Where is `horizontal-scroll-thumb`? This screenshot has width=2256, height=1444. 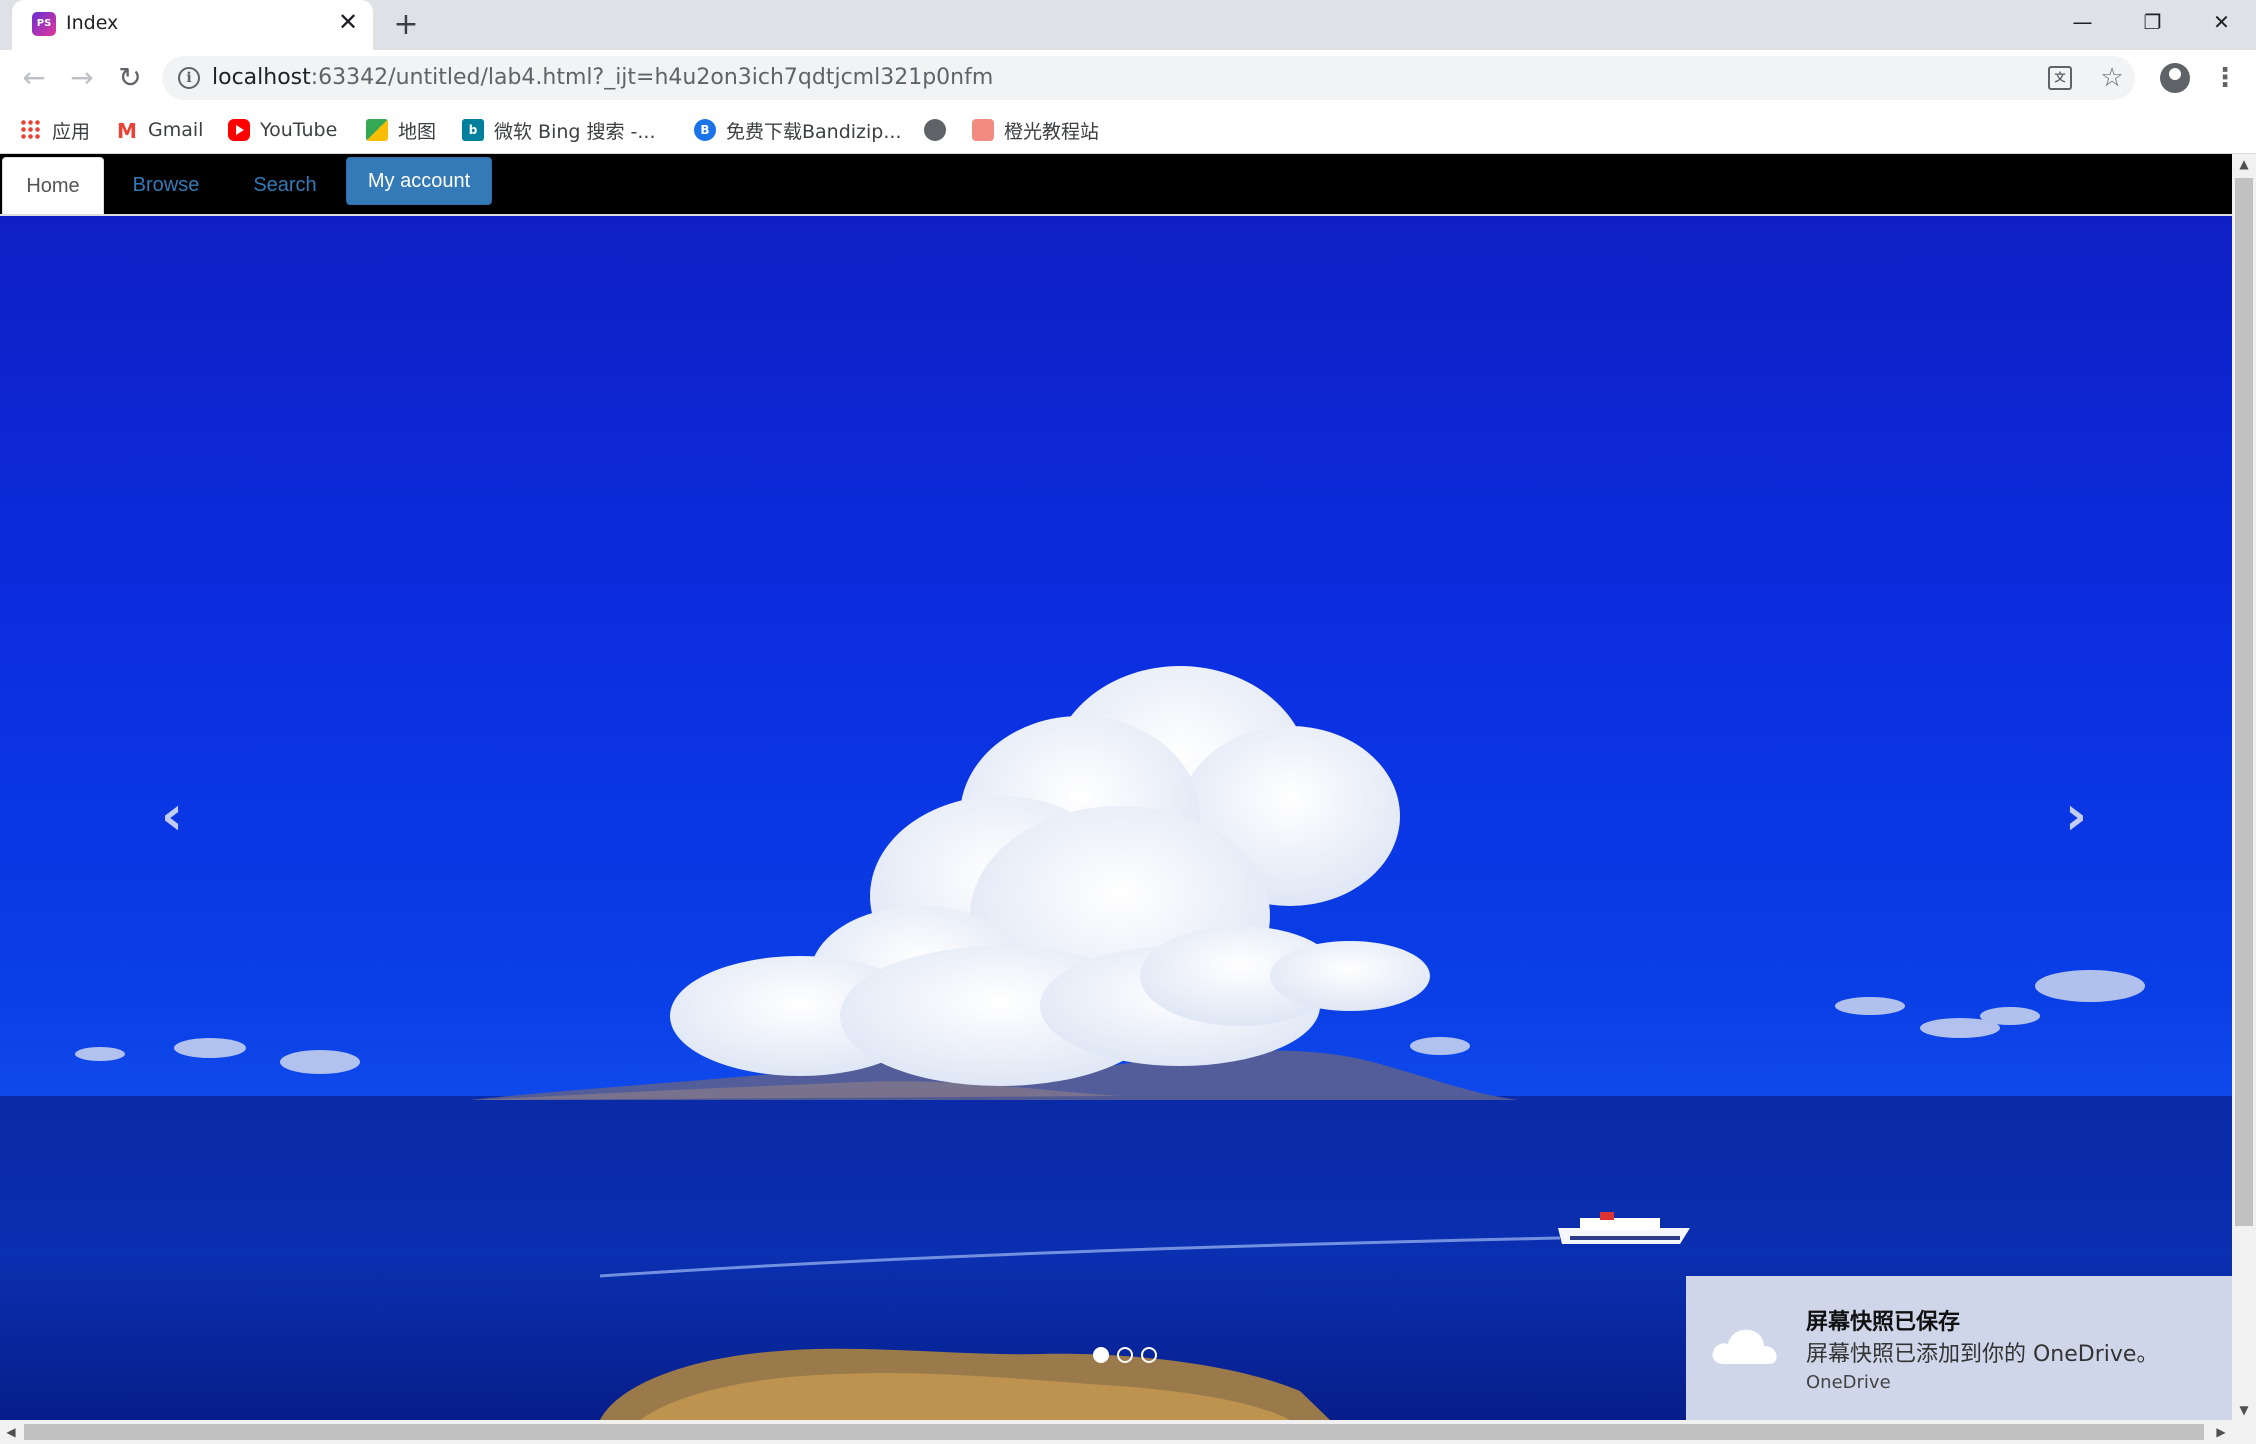
horizontal-scroll-thumb is located at coordinates (1114, 1432).